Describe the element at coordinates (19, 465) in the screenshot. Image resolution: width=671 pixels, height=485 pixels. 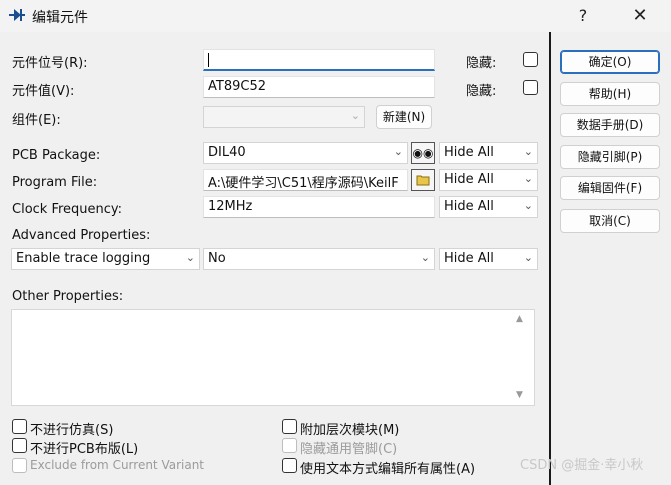
I see `exclude-variant-checkbox` at that location.